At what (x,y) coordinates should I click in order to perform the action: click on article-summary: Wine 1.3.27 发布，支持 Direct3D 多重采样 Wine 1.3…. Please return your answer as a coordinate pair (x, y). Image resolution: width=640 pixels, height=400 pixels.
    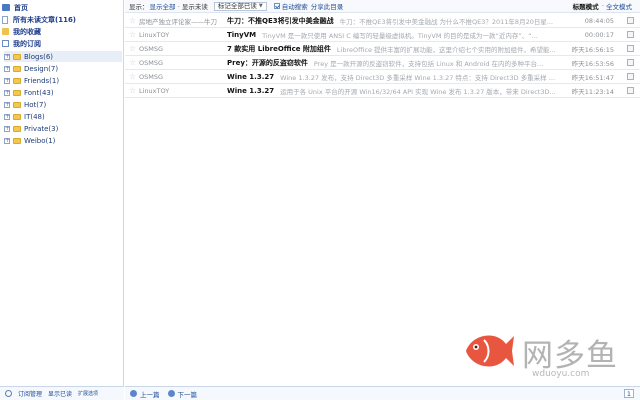
    Looking at the image, I should click on (420, 77).